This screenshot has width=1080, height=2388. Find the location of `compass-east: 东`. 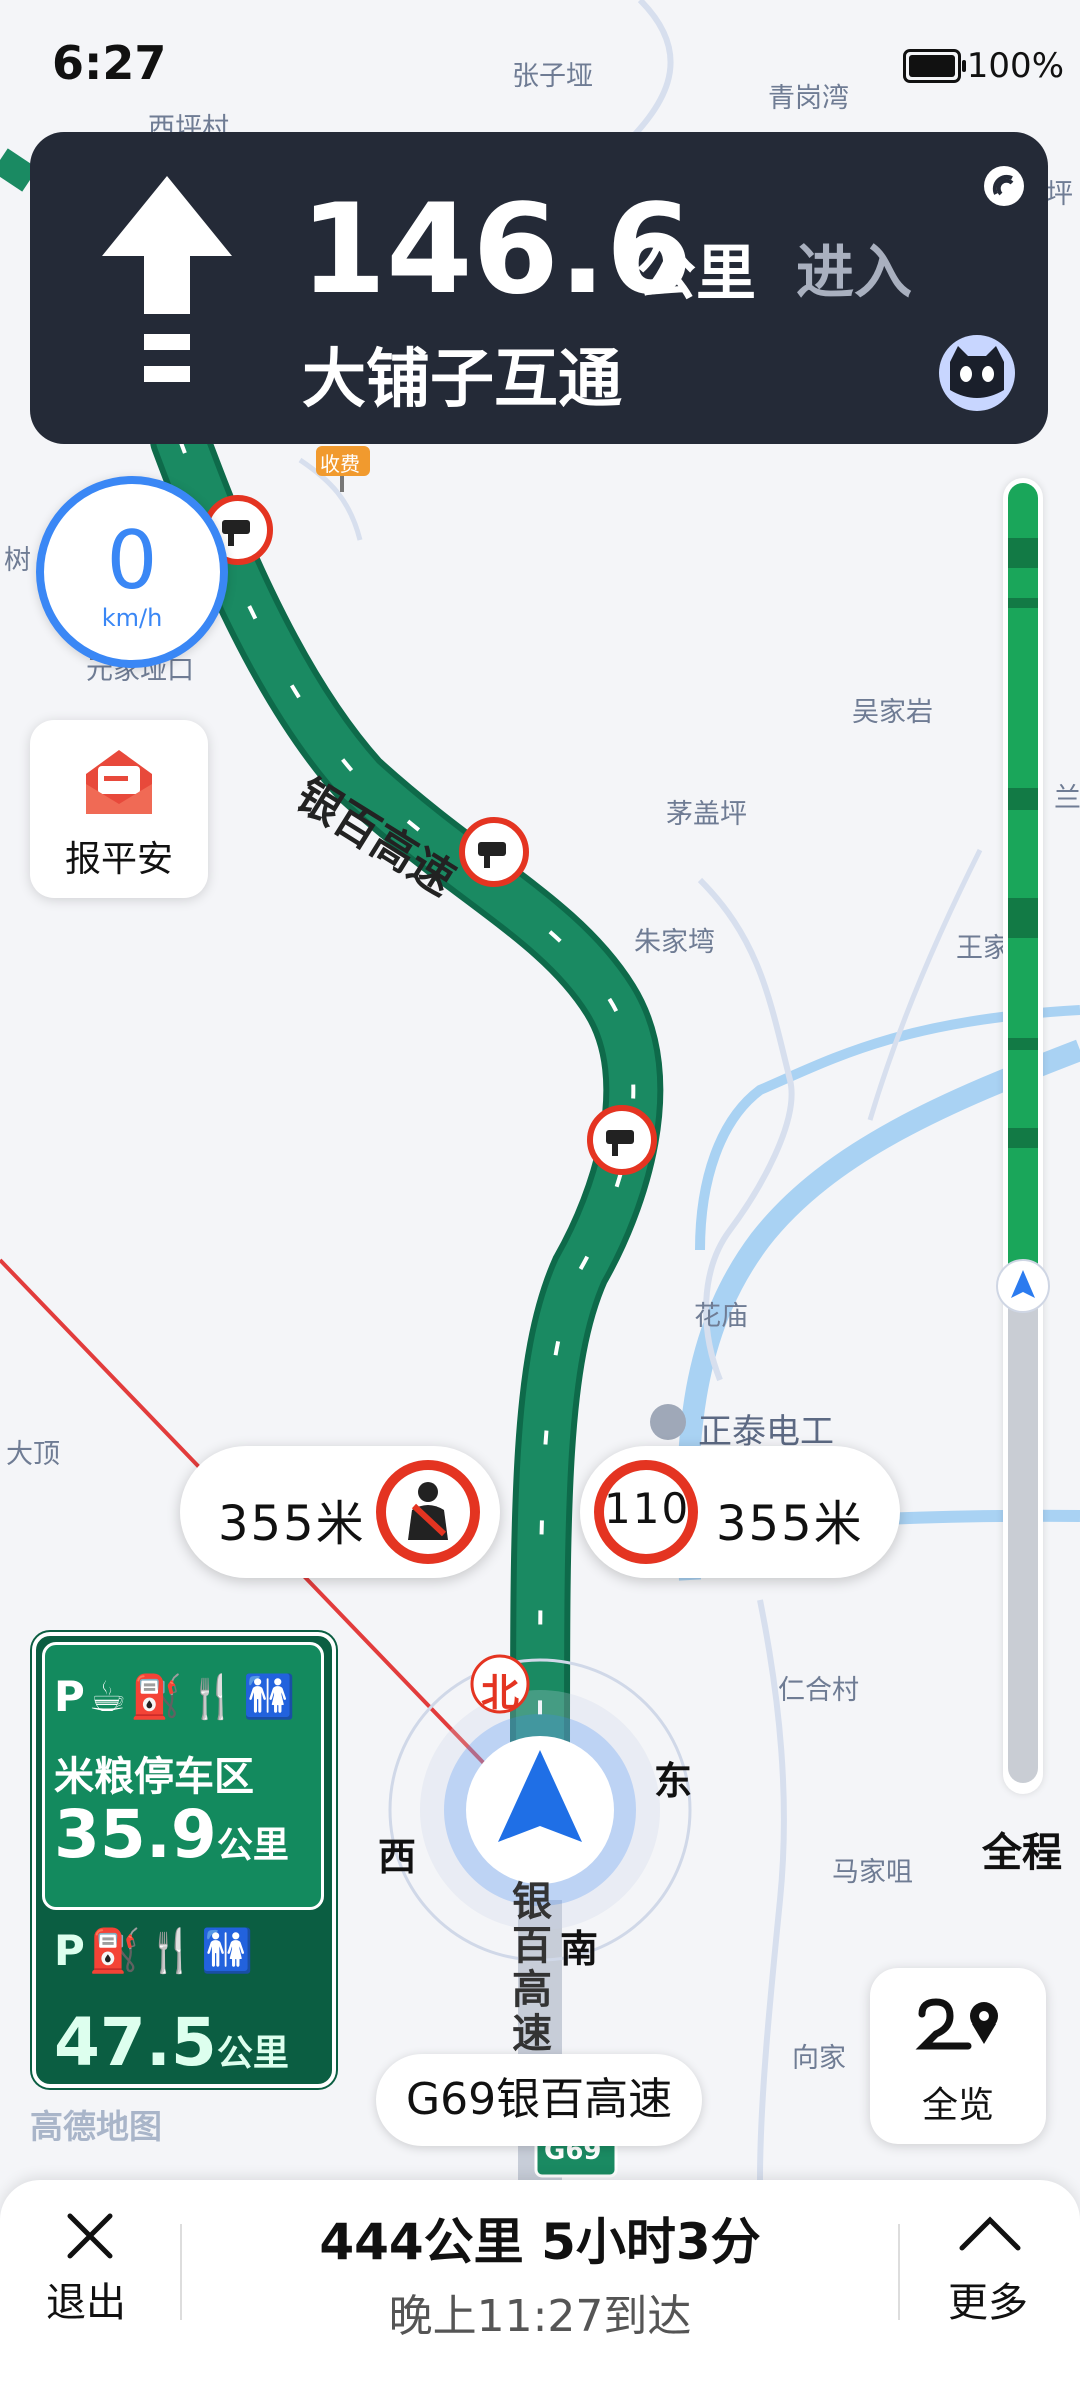

compass-east: 东 is located at coordinates (673, 1781).